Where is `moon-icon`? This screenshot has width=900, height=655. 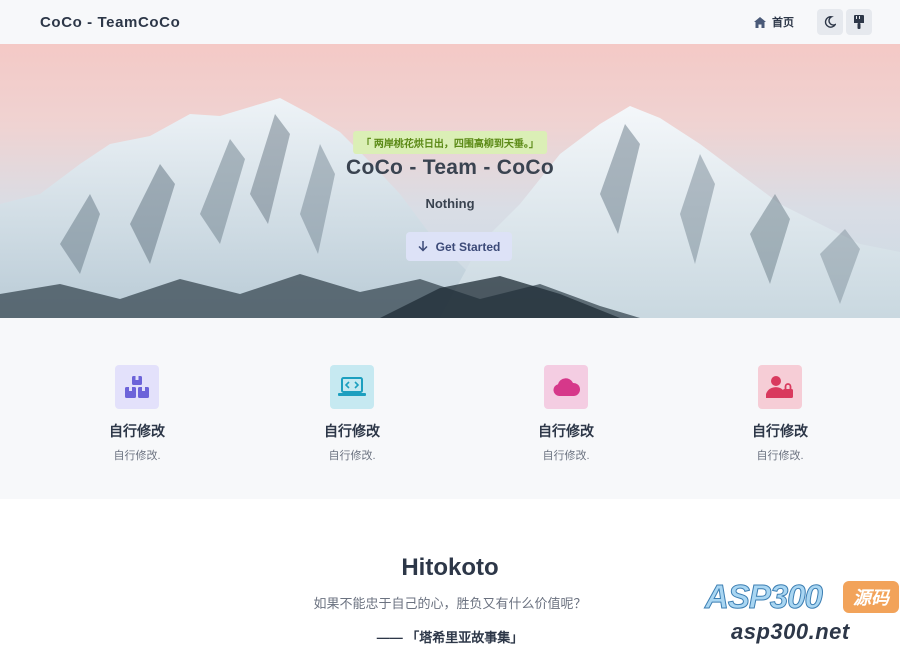 moon-icon is located at coordinates (830, 22).